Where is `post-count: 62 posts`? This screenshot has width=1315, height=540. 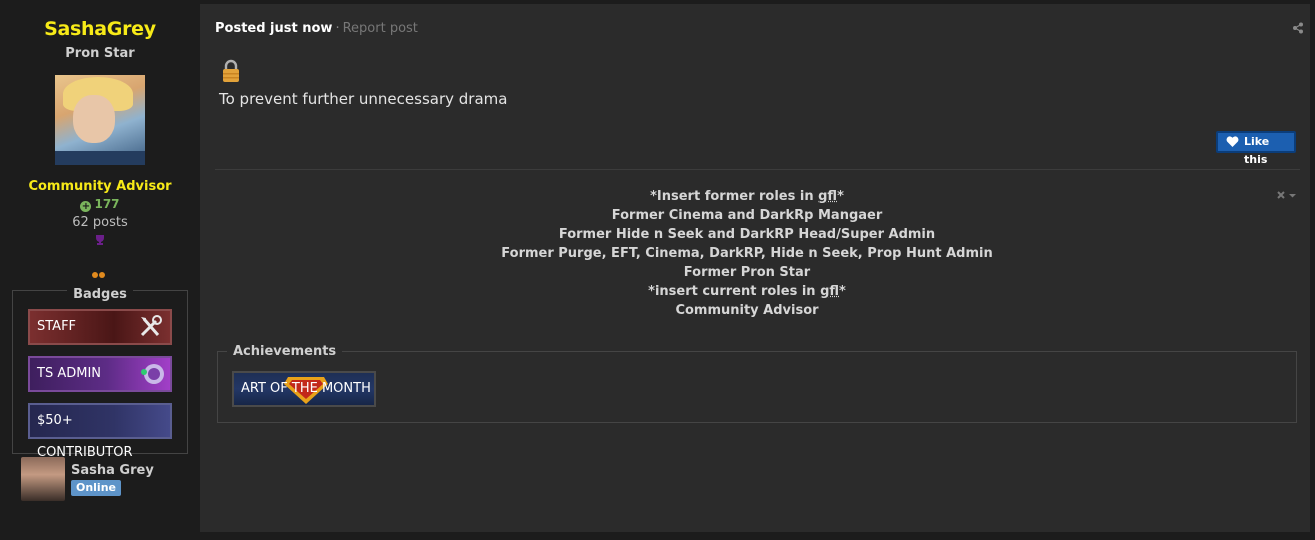 post-count: 62 posts is located at coordinates (100, 222).